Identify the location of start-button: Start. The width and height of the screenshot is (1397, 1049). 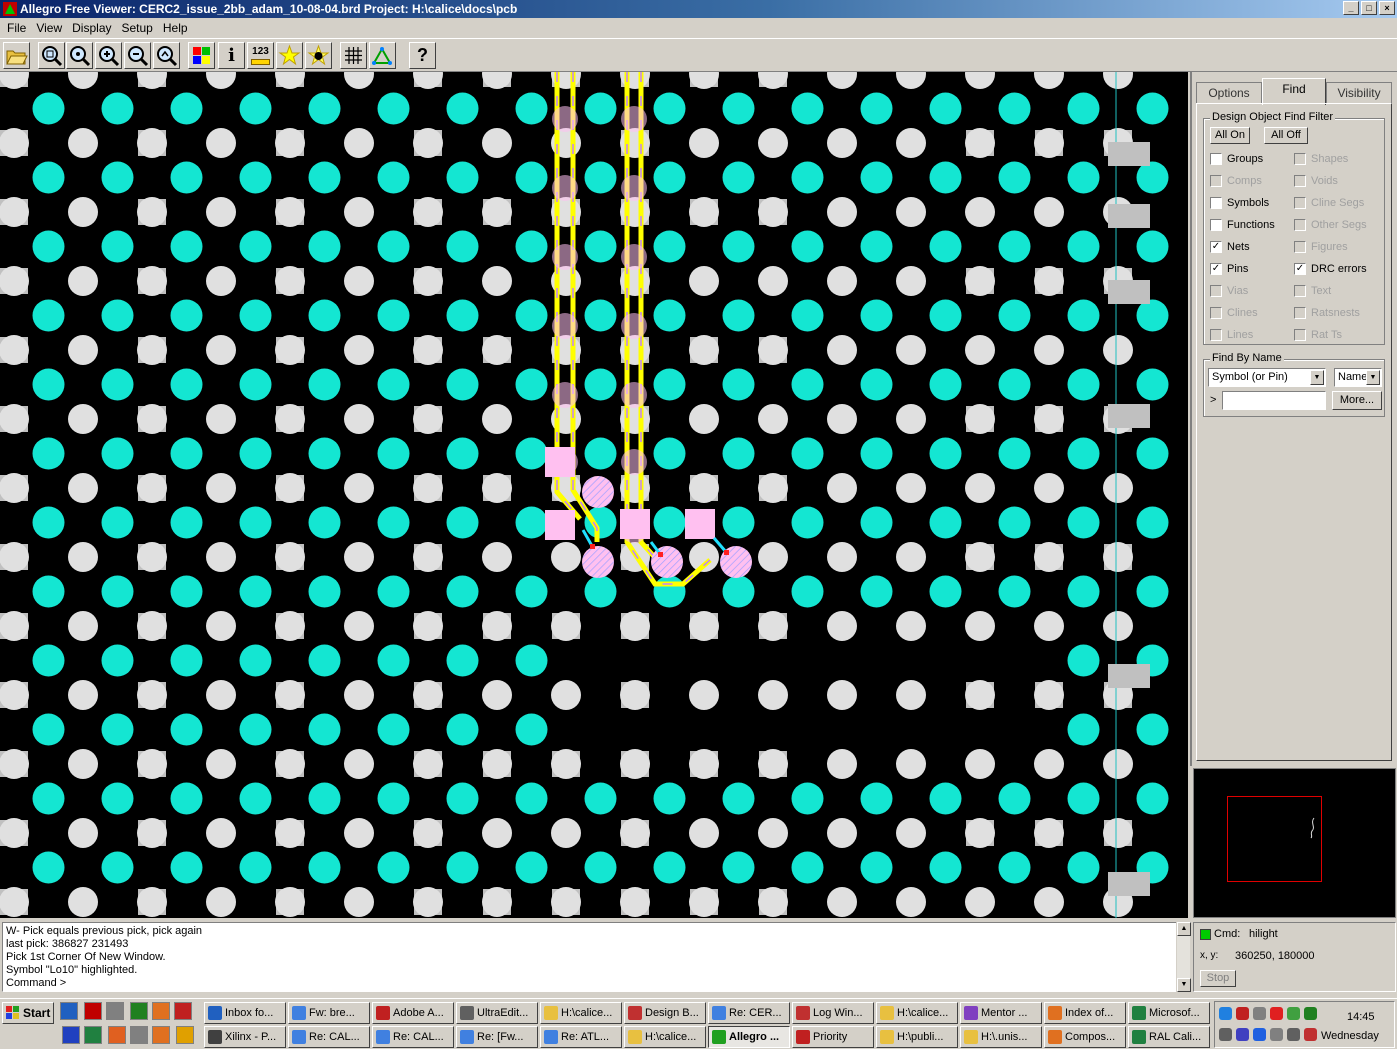
(28, 1013).